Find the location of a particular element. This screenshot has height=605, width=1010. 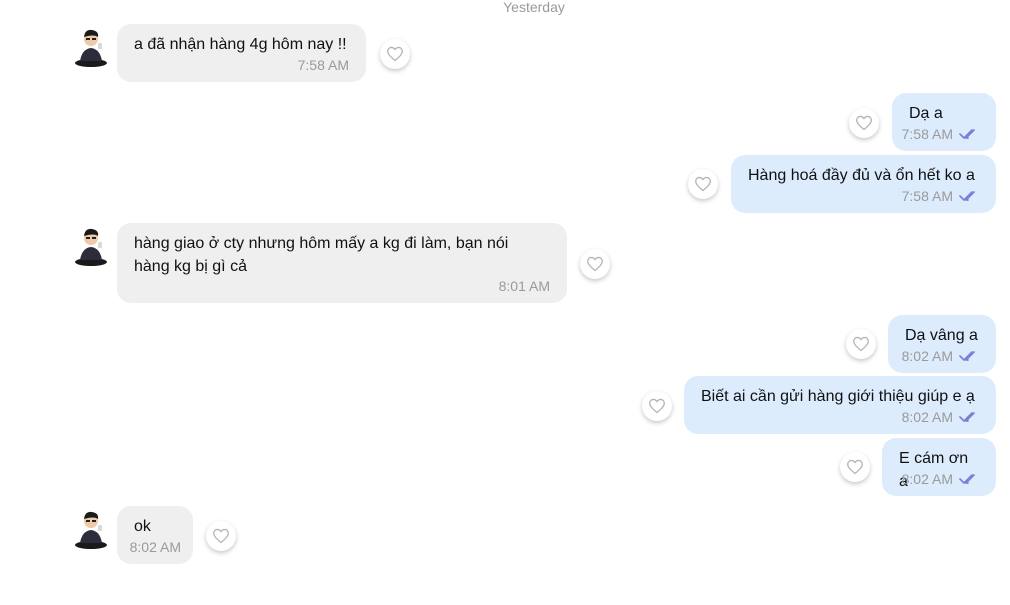

message-bubble: a đã nhận hàng 4g hôm nay !! 7:58 AM is located at coordinates (241, 53).